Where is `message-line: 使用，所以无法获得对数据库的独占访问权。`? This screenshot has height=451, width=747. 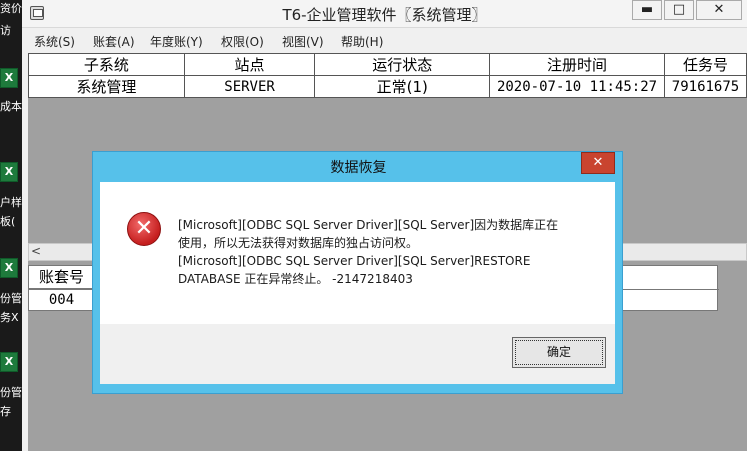
message-line: 使用，所以无法获得对数据库的独占访问权。 is located at coordinates (298, 243).